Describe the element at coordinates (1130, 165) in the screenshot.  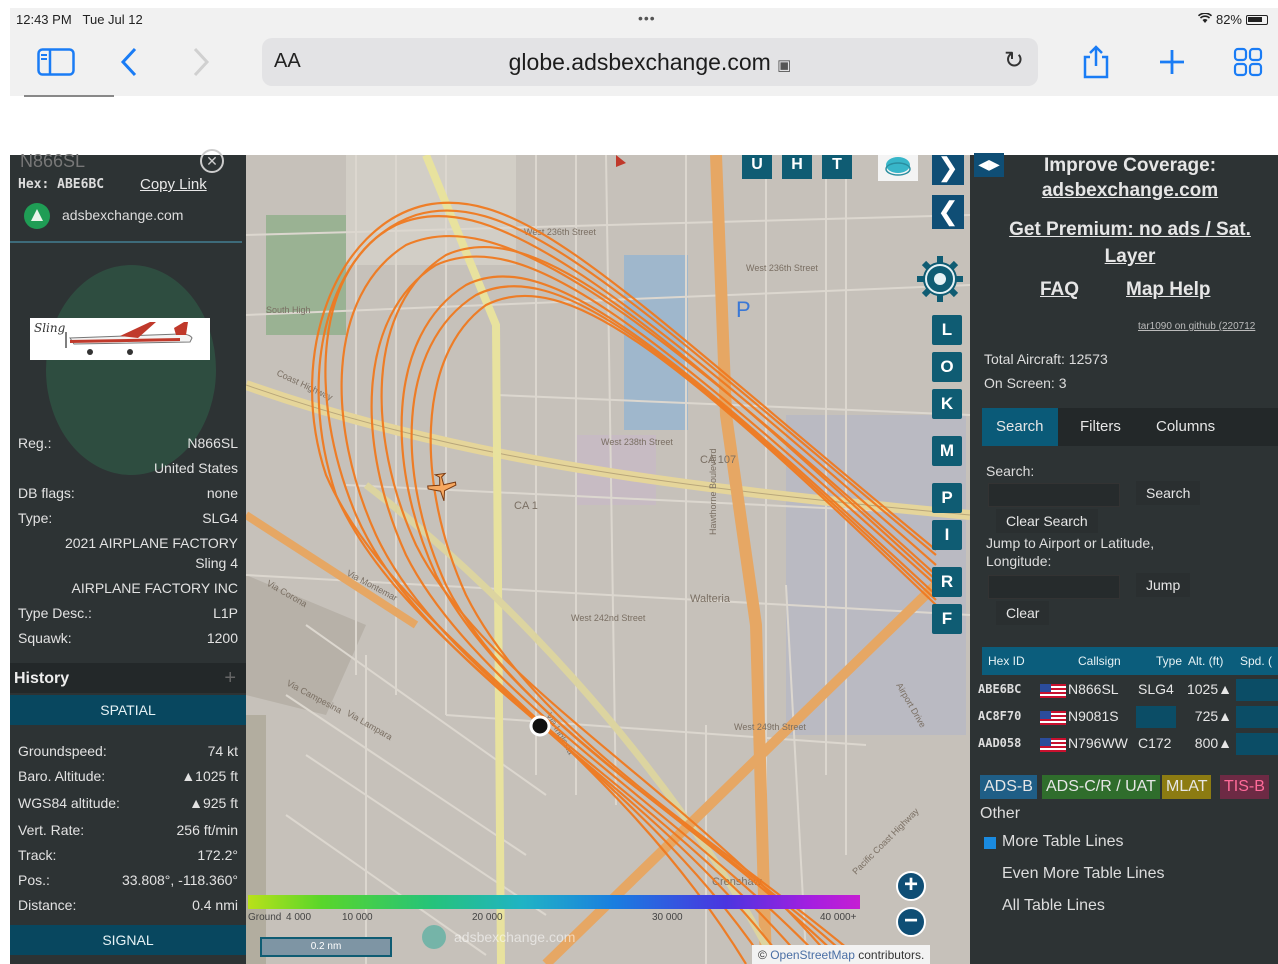
I see `improve-coverage-title: Improve Coverage:` at that location.